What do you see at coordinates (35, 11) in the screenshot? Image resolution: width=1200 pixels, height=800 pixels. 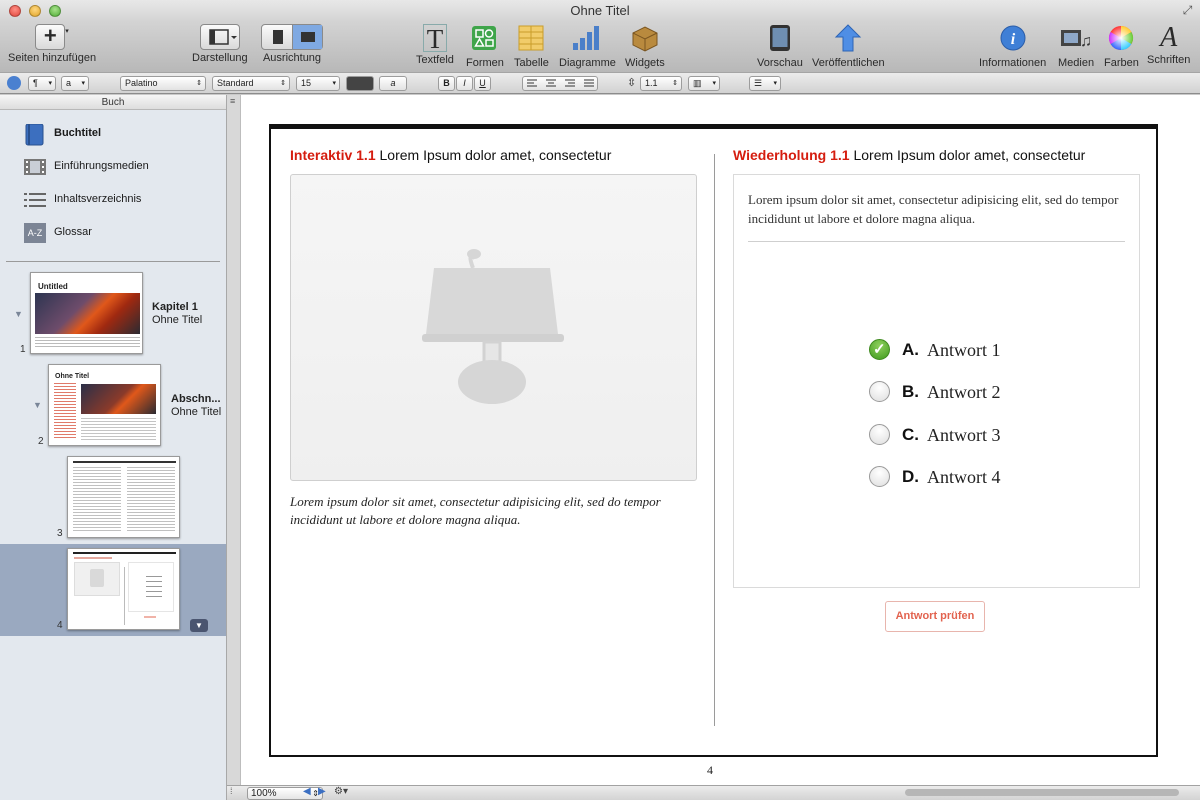 I see `minimize-window-button` at bounding box center [35, 11].